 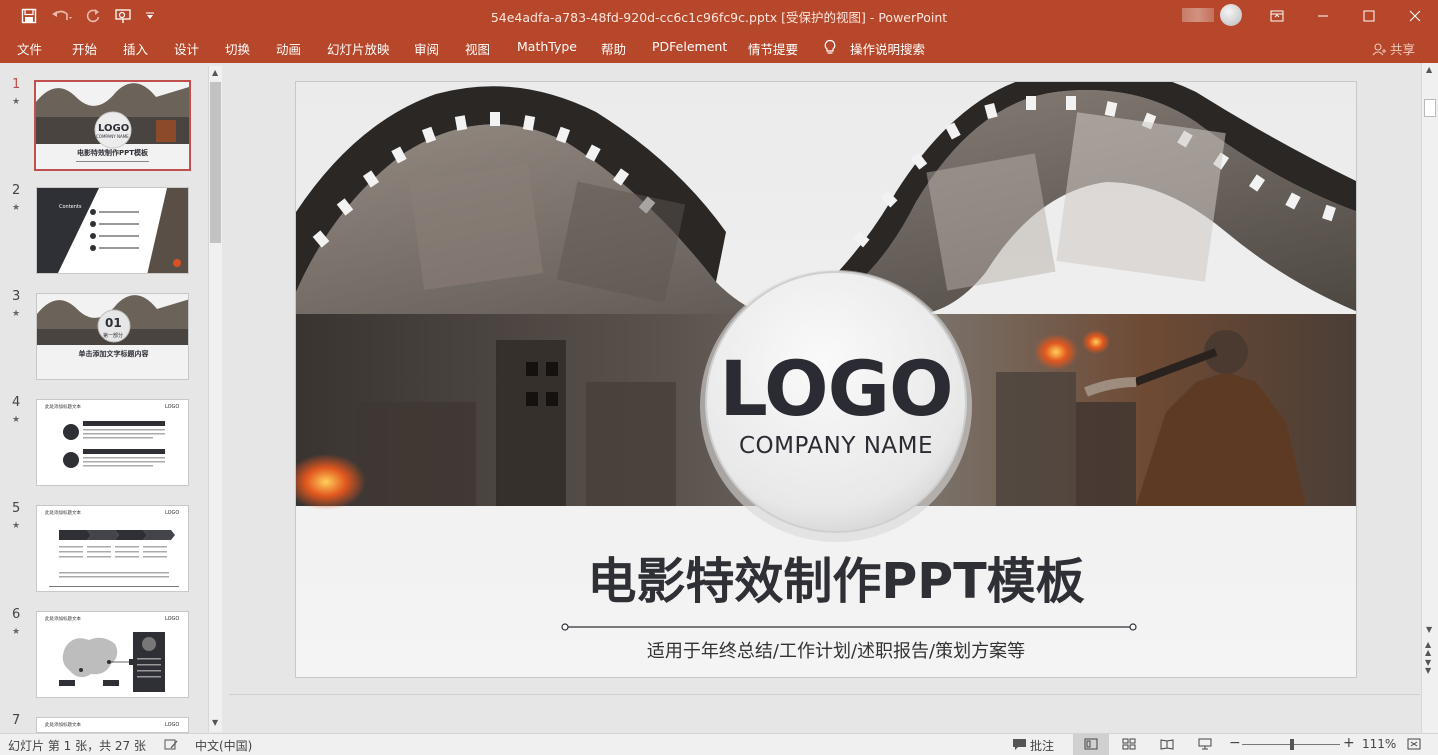 I want to click on normal-view-icon, so click(x=1091, y=744).